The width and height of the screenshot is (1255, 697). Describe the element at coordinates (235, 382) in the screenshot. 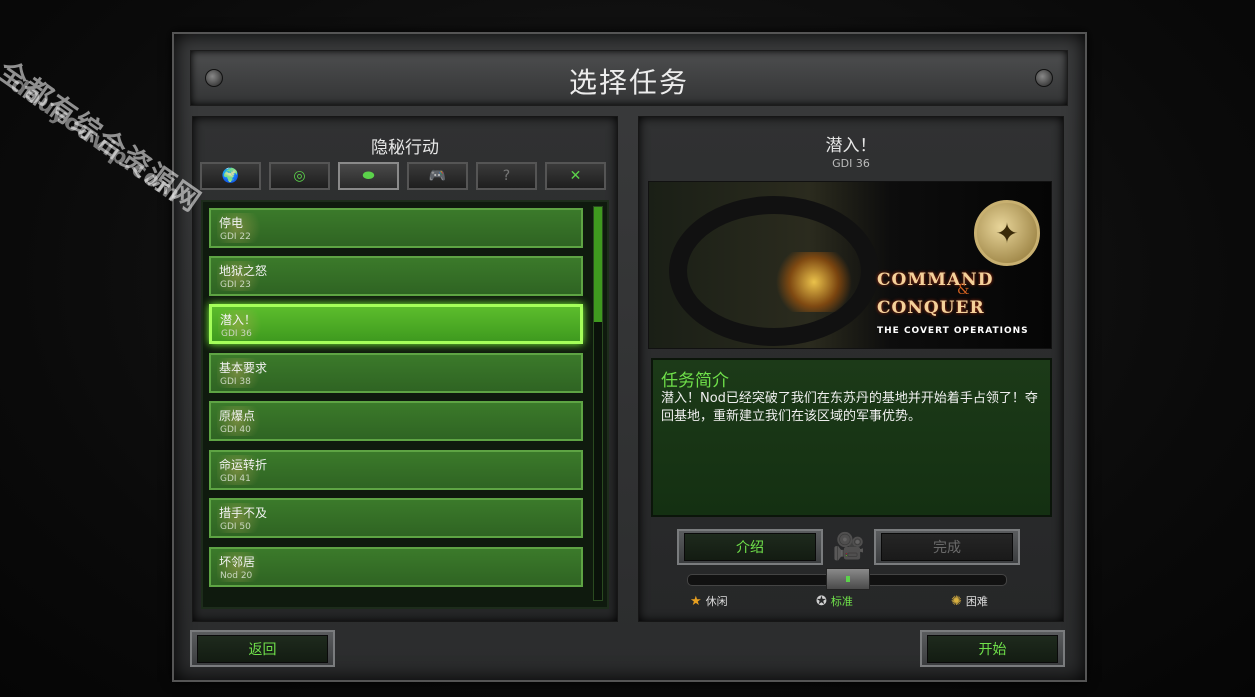

I see `mission-code: GDI 38` at that location.